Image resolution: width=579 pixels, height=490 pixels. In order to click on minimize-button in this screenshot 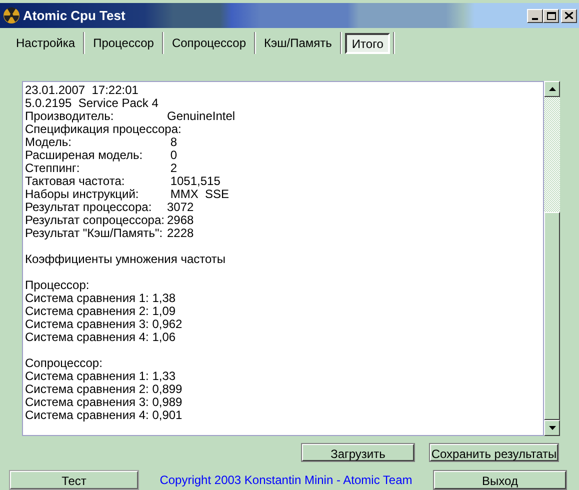, I will do `click(535, 15)`.